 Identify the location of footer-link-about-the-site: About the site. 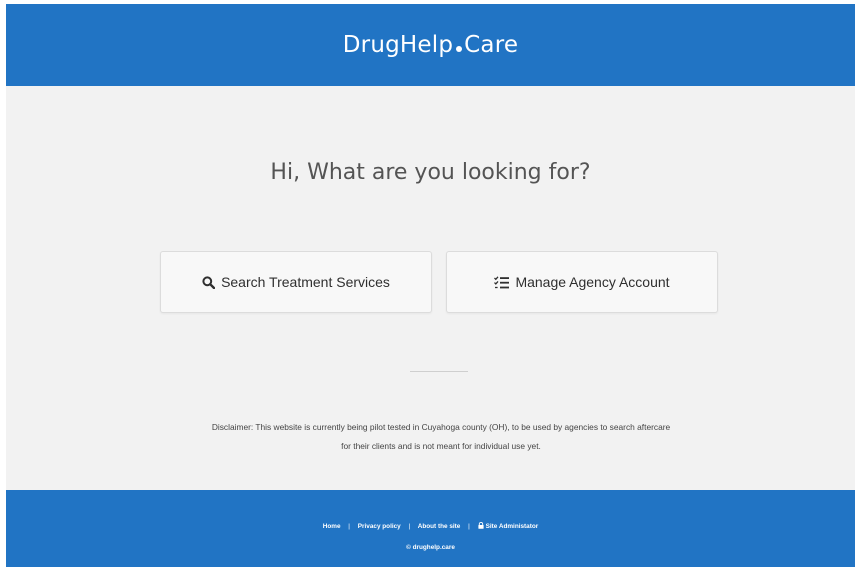
(439, 526).